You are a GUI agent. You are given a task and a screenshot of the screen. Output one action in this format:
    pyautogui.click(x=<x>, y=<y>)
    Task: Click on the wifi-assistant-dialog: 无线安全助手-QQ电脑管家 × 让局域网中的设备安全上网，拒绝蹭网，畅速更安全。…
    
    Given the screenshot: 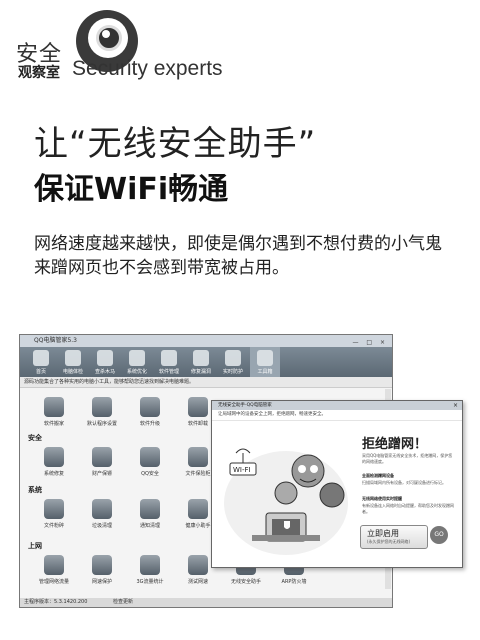 What is the action you would take?
    pyautogui.click(x=337, y=484)
    